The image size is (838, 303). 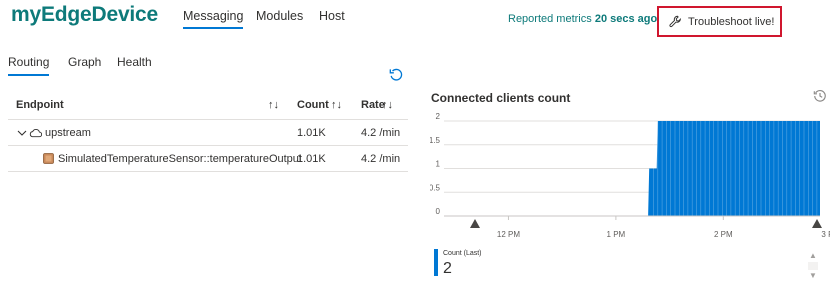 What do you see at coordinates (475, 223) in the screenshot?
I see `range-start-handle` at bounding box center [475, 223].